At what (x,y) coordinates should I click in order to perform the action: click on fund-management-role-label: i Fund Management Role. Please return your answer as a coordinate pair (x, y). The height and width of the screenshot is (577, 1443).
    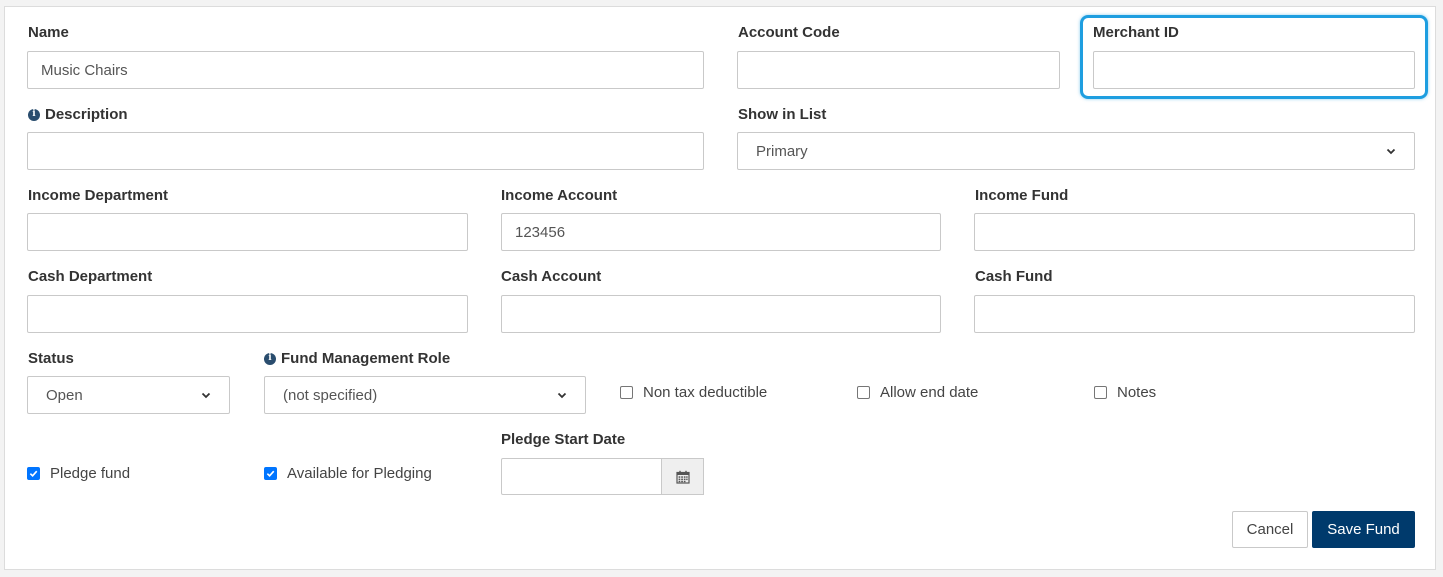
    Looking at the image, I should click on (357, 358).